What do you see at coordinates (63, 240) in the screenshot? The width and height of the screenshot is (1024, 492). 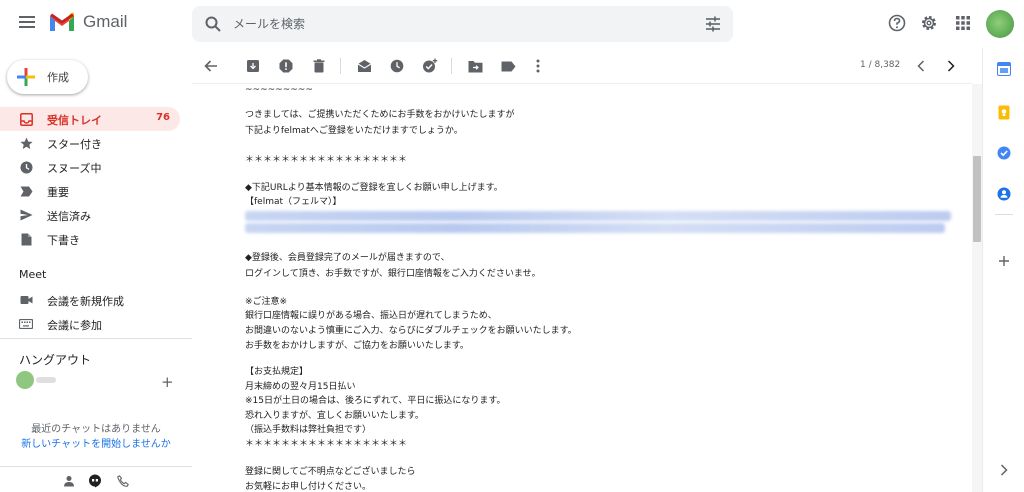 I see `sidebar-item-label: 下書き` at bounding box center [63, 240].